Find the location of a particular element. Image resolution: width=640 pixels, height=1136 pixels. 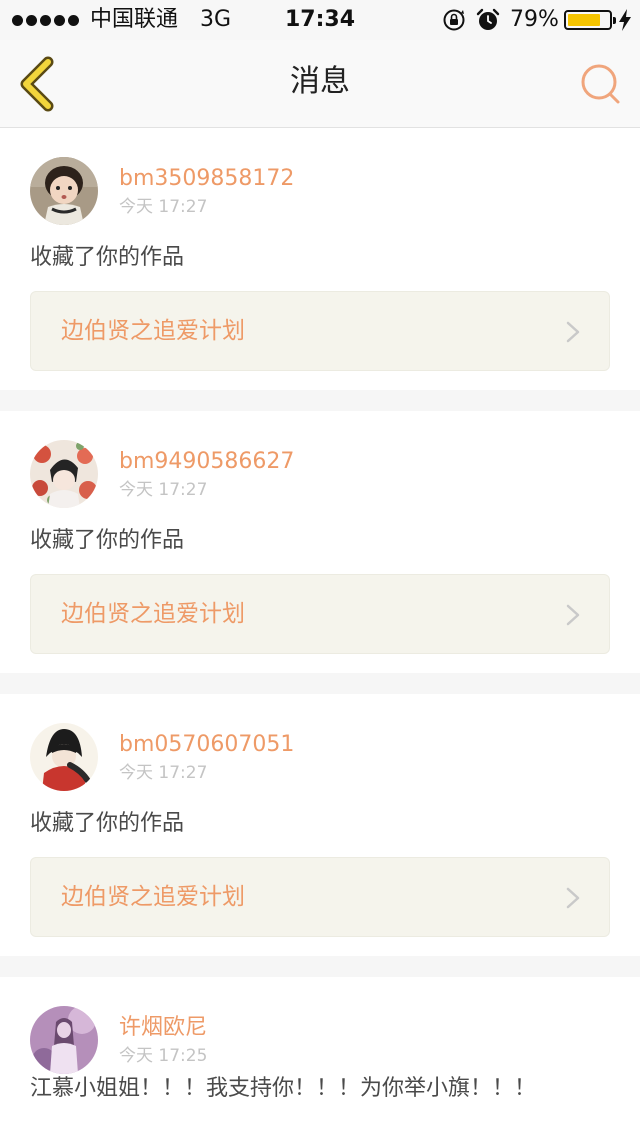

message-card: 许烟欧尼 今天 17:25 江慕小姐姐！！！我支持你！！！为你举小旗！！！ is located at coordinates (320, 1056).